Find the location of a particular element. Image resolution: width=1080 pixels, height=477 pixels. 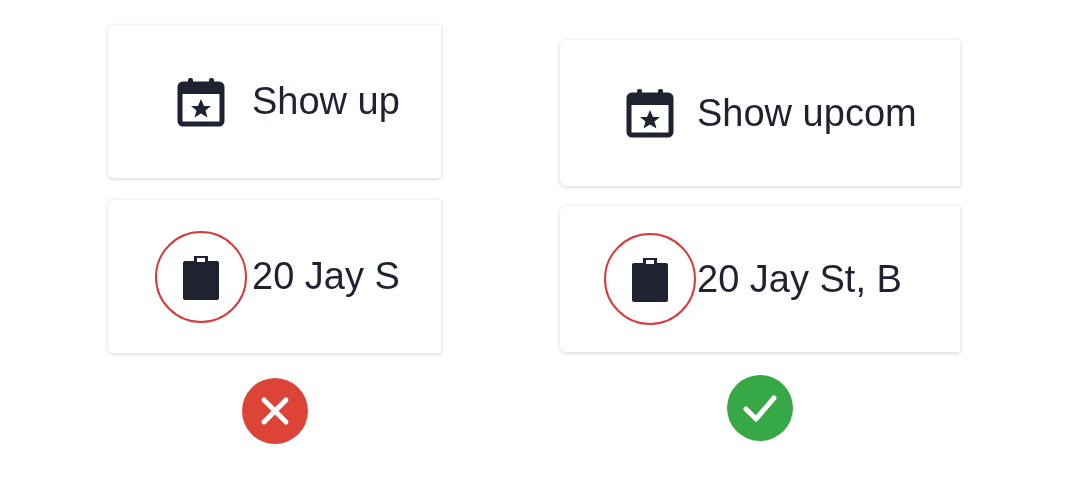

option-label: 20 Jay St, B is located at coordinates (799, 279).